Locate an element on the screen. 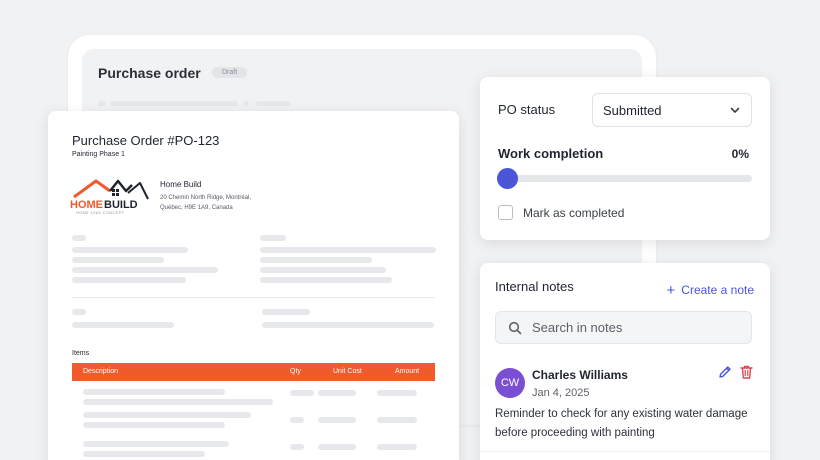  avatar: CW is located at coordinates (510, 383).